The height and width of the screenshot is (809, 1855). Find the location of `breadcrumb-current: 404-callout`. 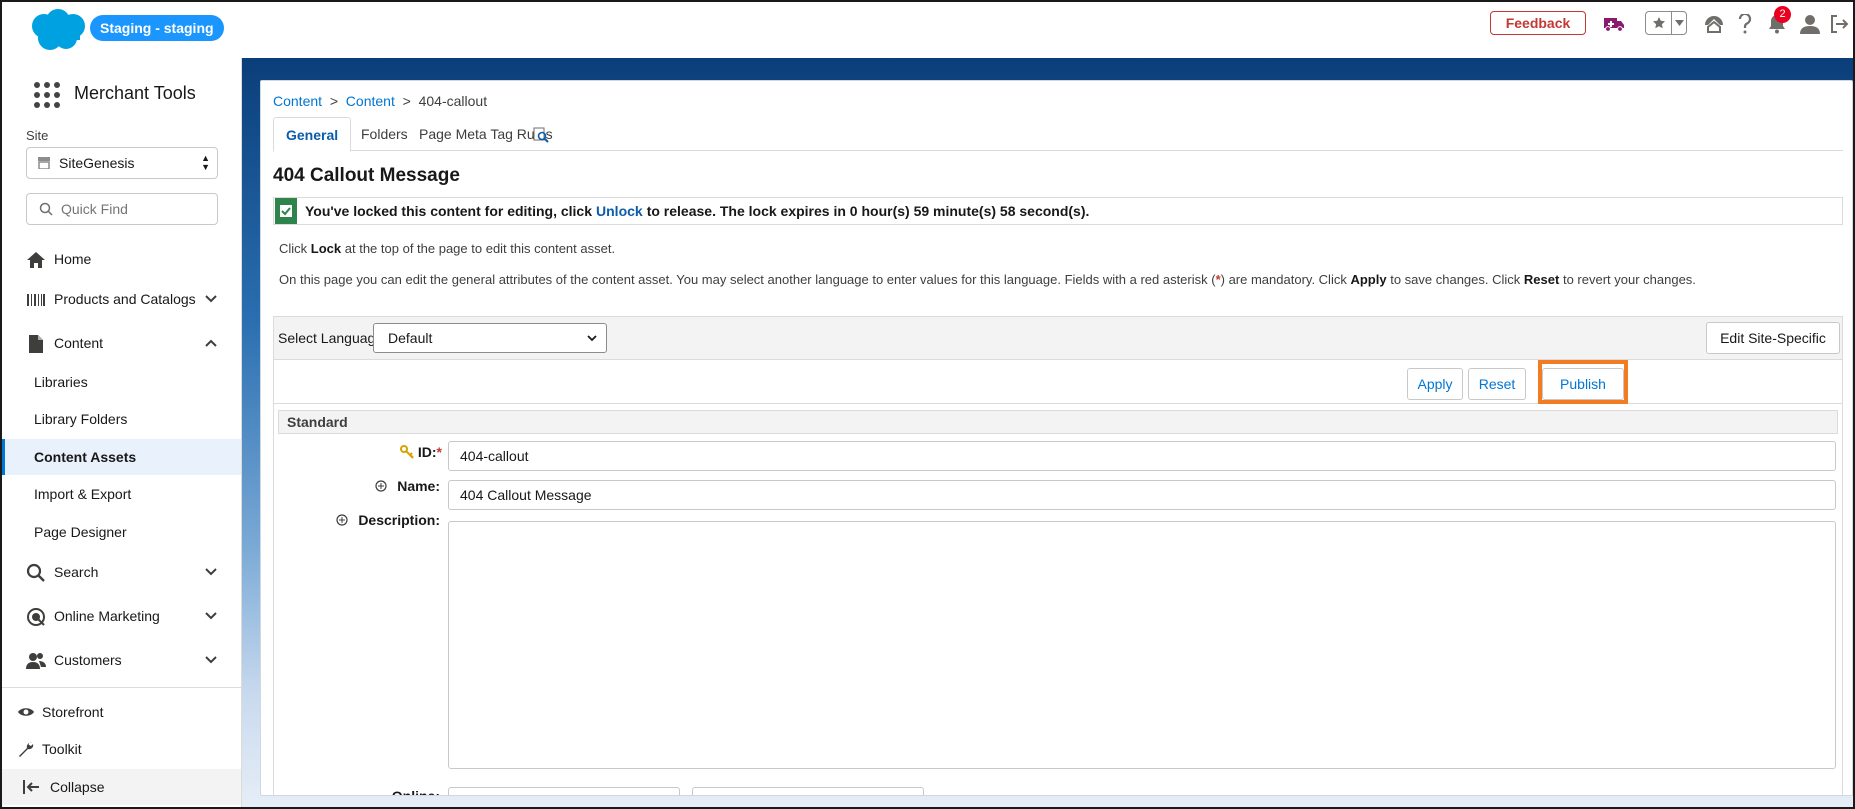

breadcrumb-current: 404-callout is located at coordinates (453, 101).